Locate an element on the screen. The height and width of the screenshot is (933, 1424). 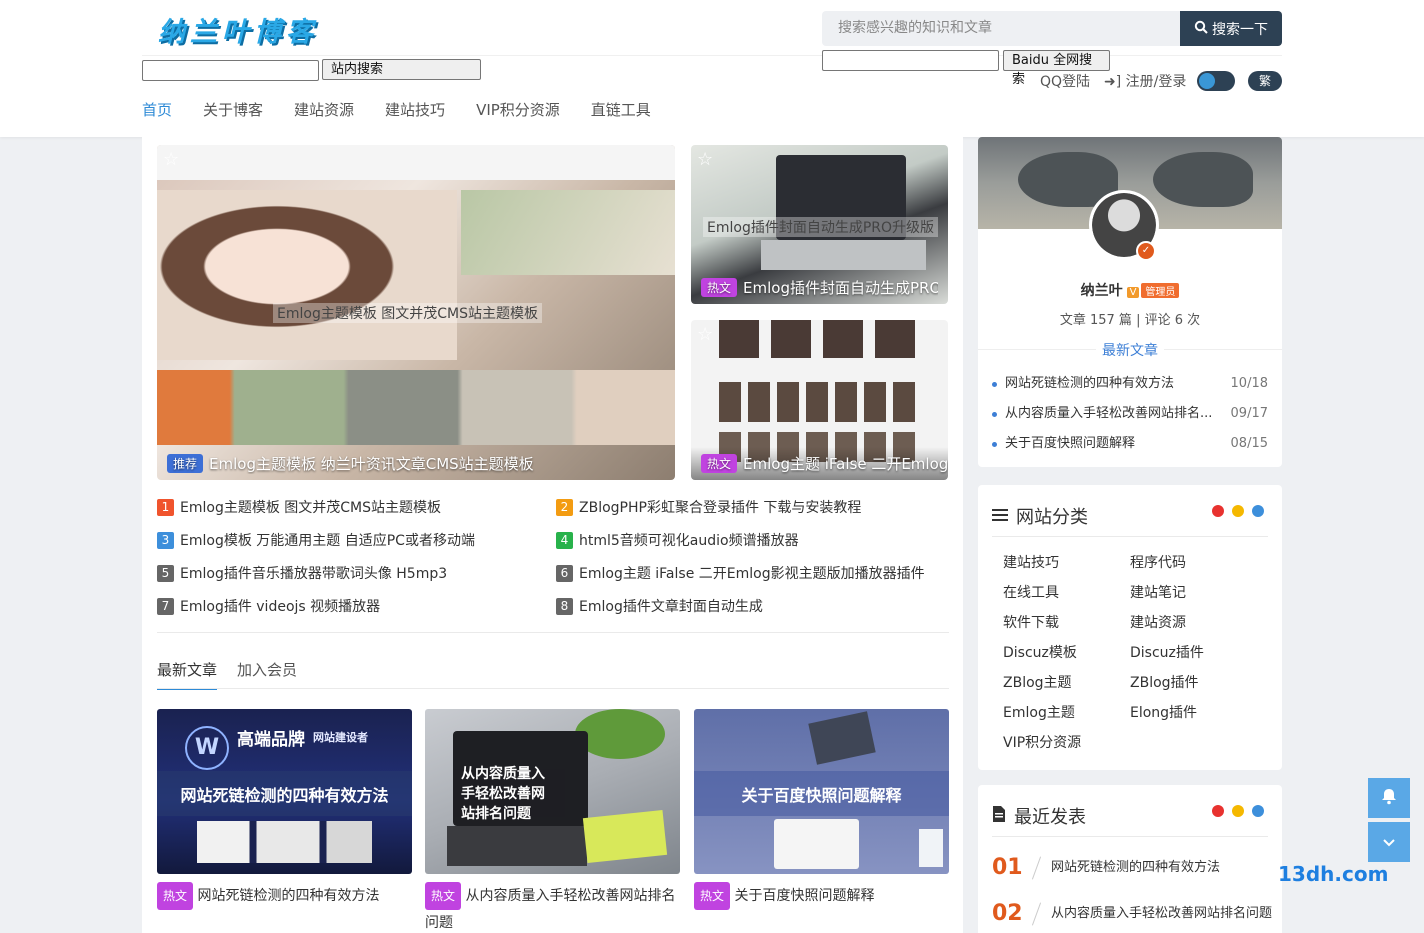
post-title: 关于百度快照问题解释 is located at coordinates (804, 896).